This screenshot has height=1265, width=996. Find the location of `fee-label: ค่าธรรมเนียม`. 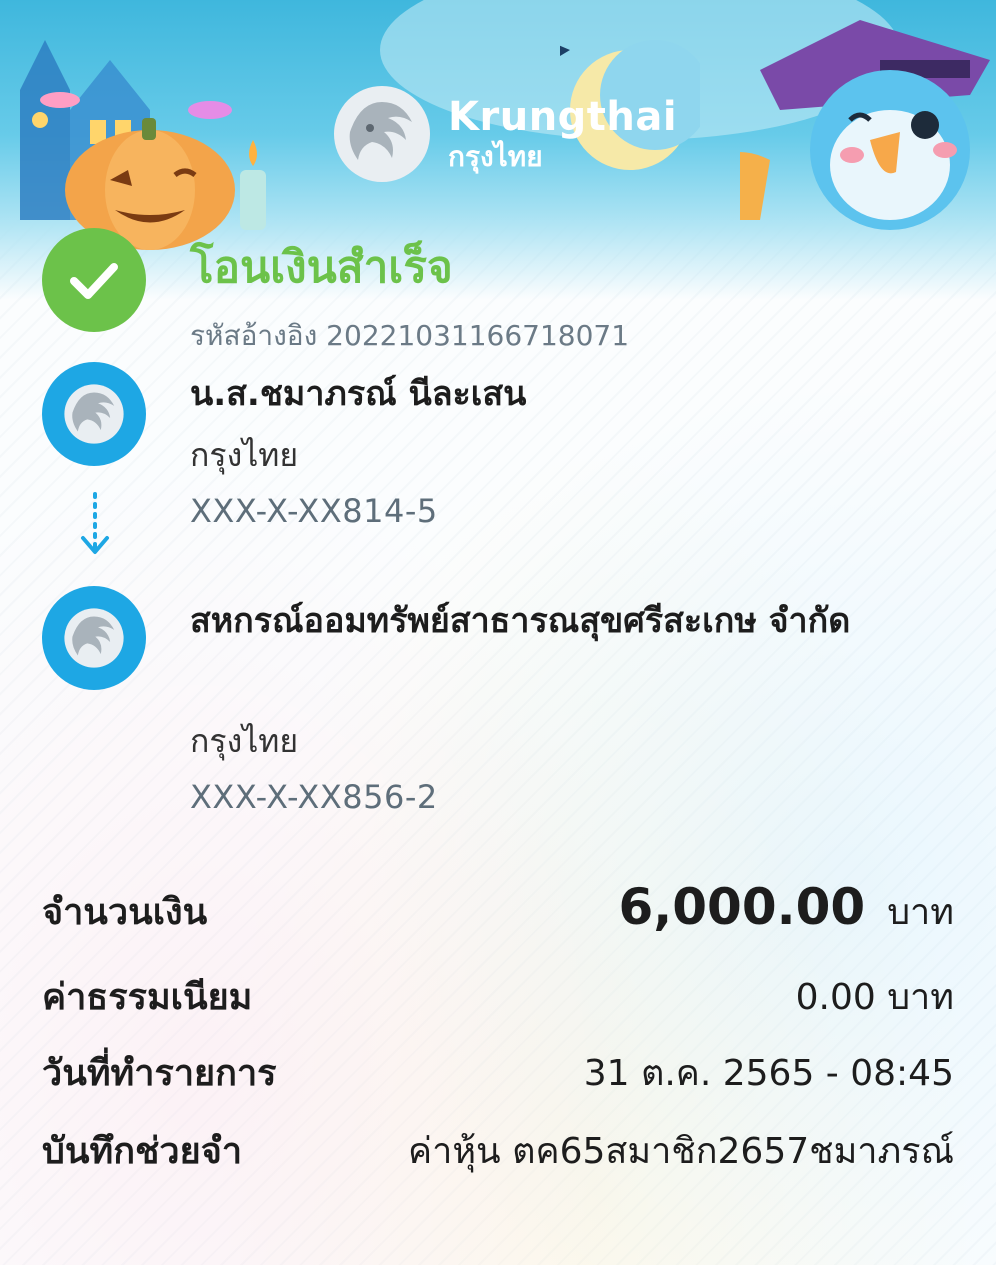

fee-label: ค่าธรรมเนียม is located at coordinates (147, 997).